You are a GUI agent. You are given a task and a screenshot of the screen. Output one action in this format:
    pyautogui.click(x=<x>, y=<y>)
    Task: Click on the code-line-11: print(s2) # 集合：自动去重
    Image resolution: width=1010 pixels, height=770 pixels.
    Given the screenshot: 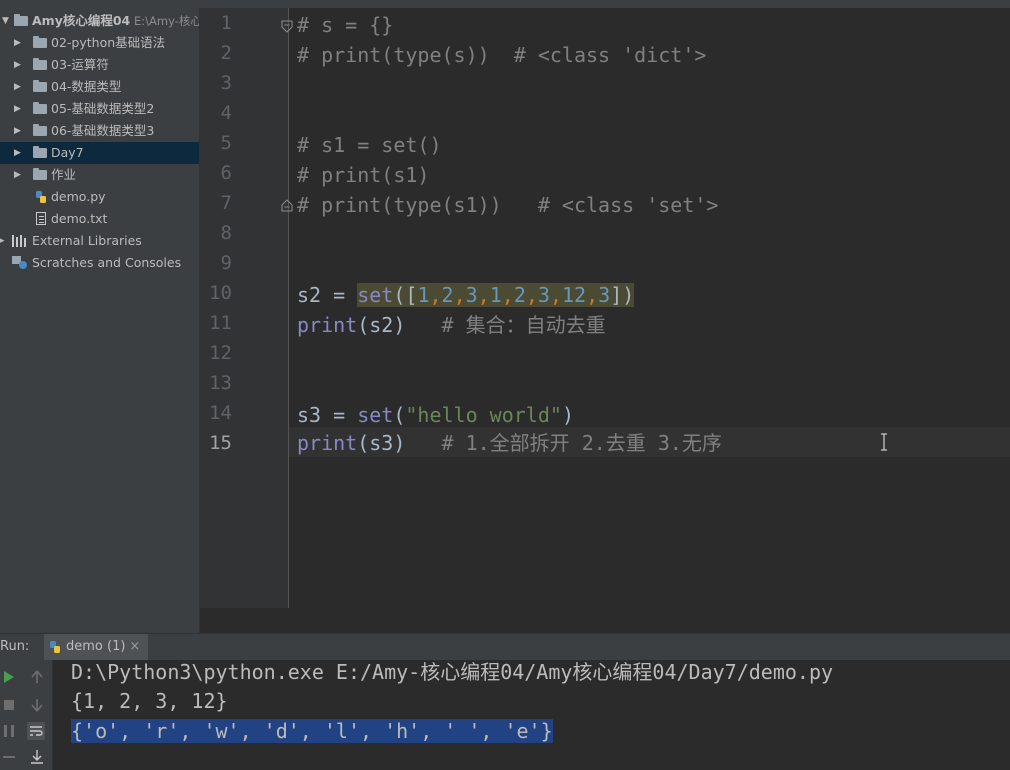 What is the action you would take?
    pyautogui.click(x=451, y=325)
    